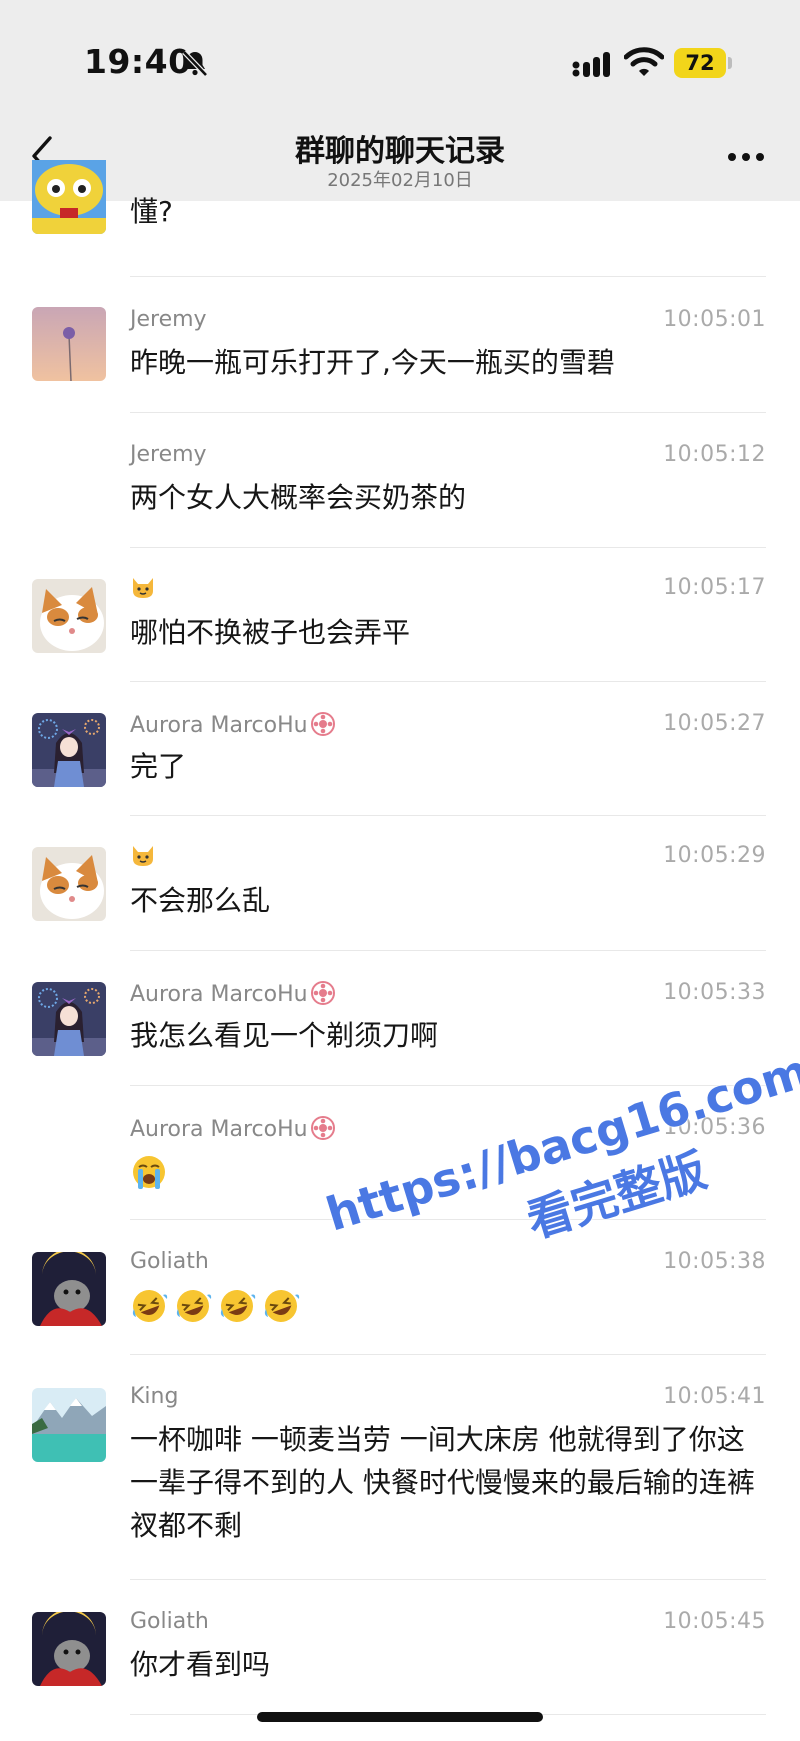 The image size is (800, 1741). Describe the element at coordinates (644, 61) in the screenshot. I see `wifi-icon` at that location.